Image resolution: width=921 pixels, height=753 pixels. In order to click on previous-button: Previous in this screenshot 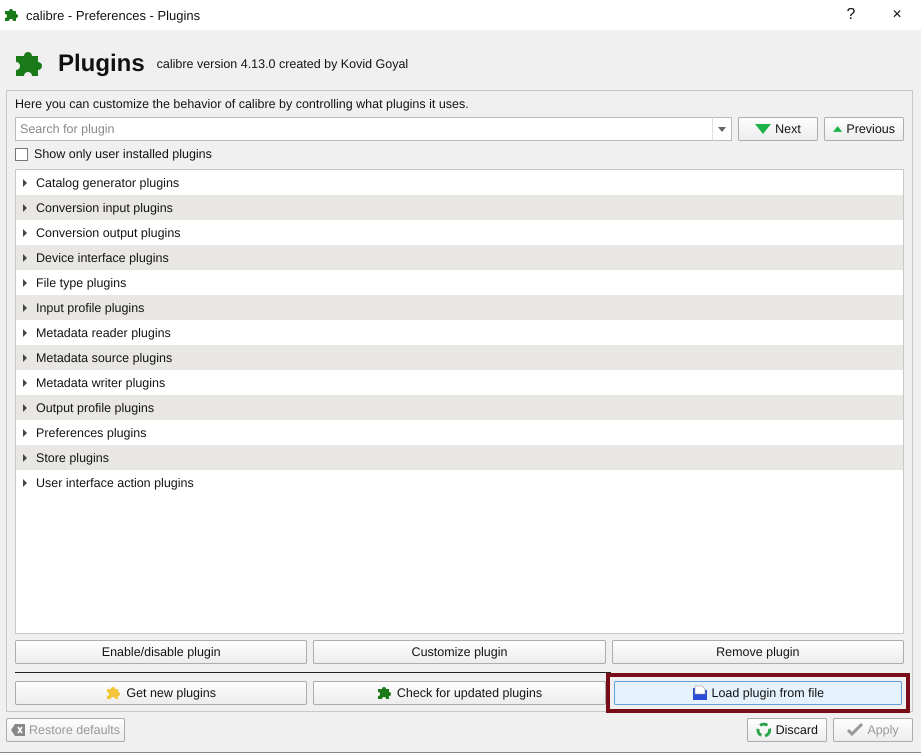, I will do `click(864, 129)`.